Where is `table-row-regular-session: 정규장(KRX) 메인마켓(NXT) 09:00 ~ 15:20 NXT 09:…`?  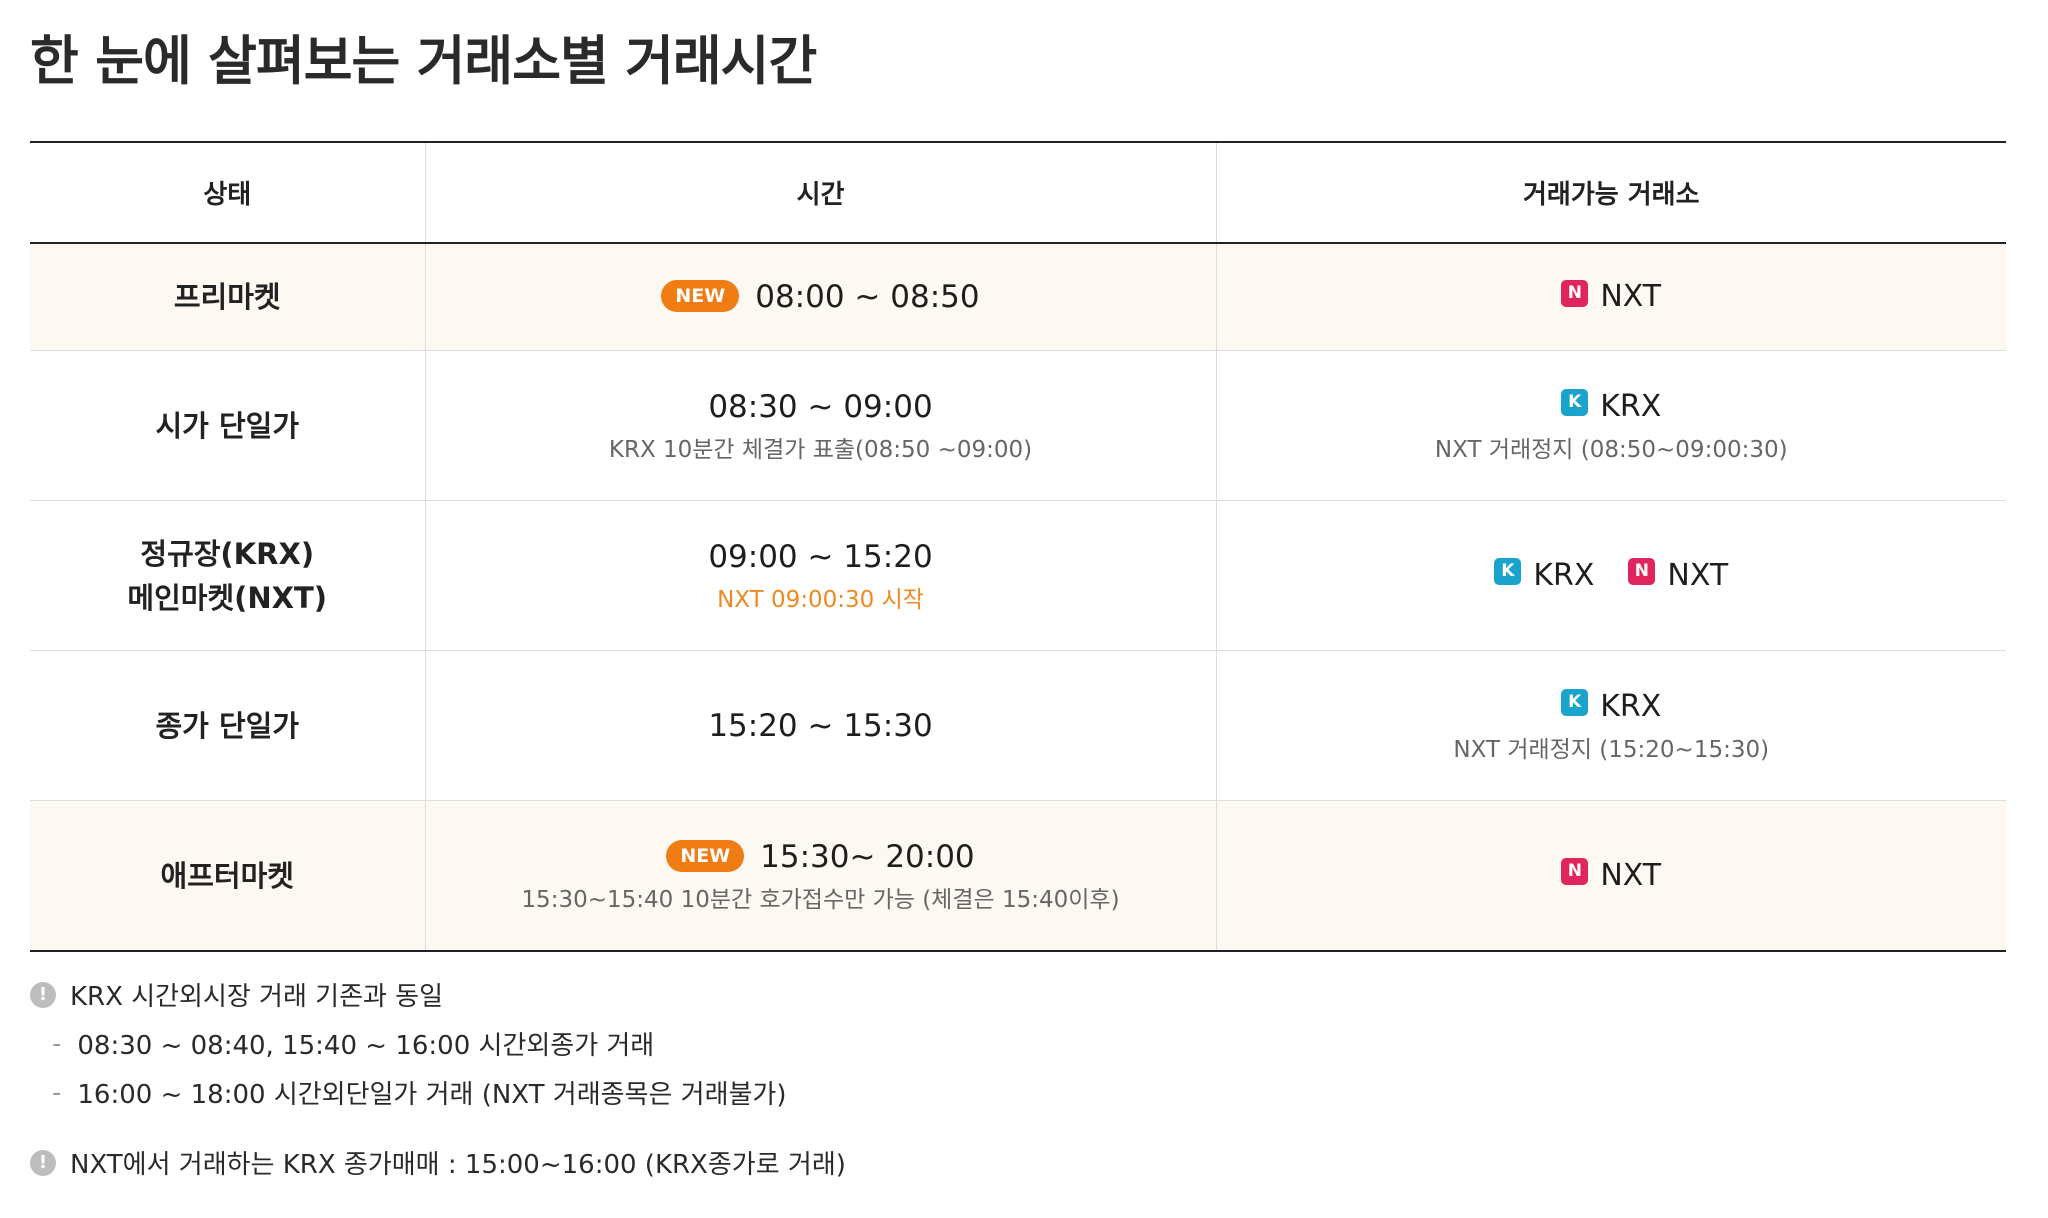
table-row-regular-session: 정규장(KRX) 메인마켓(NXT) 09:00 ~ 15:20 NXT 09:… is located at coordinates (1018, 575).